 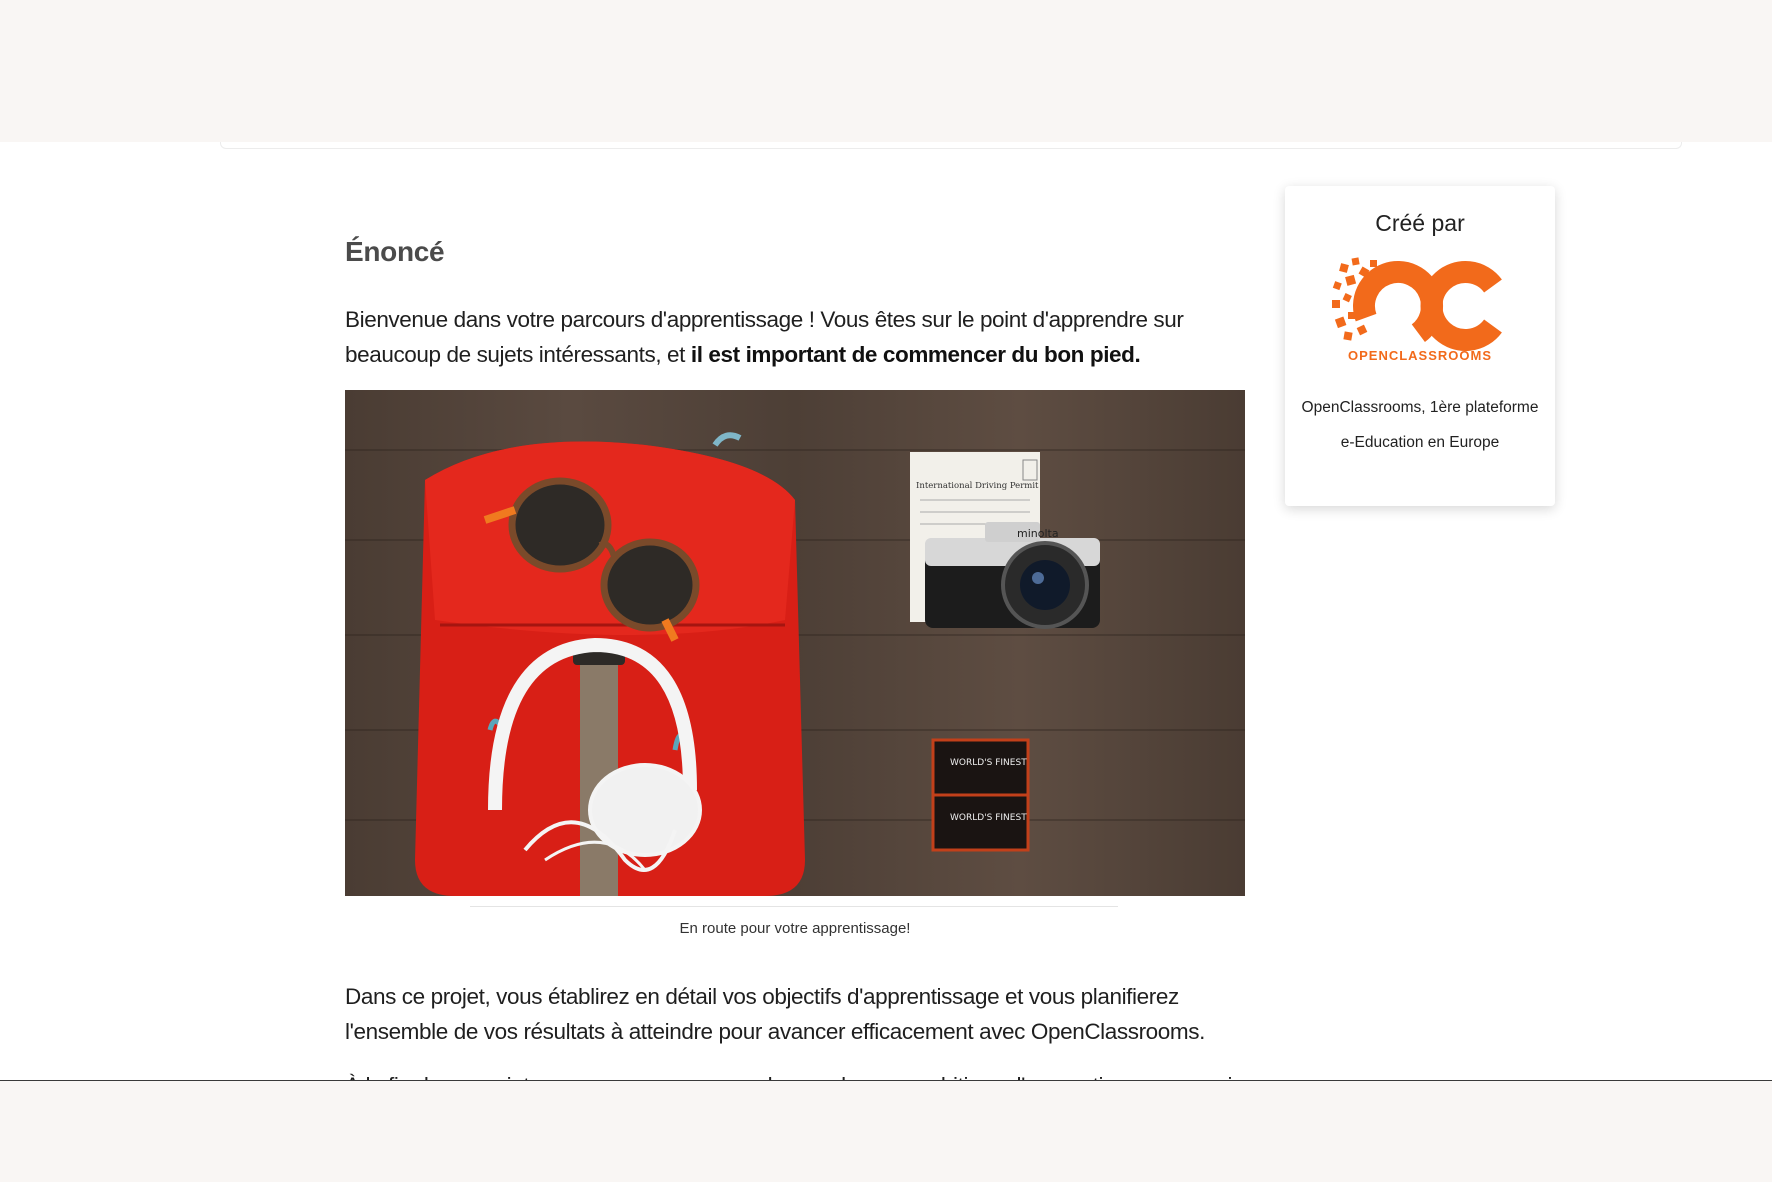 What do you see at coordinates (886, 71) in the screenshot?
I see `top-band` at bounding box center [886, 71].